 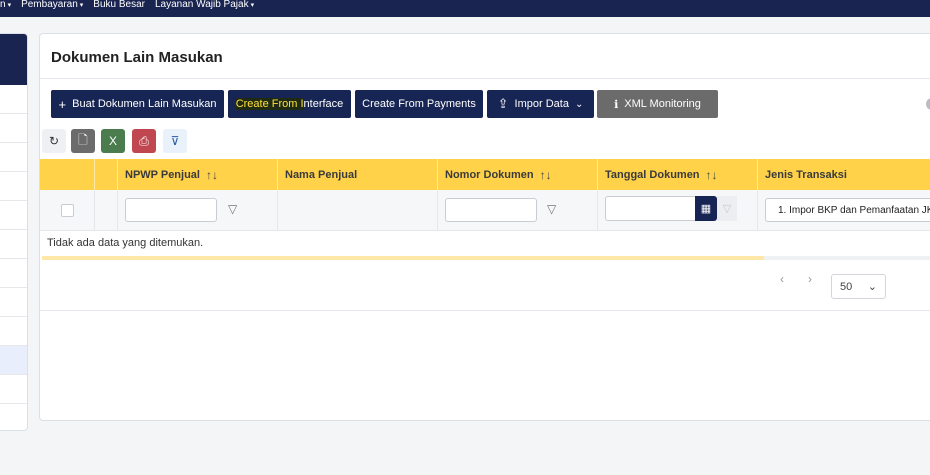 What do you see at coordinates (662, 104) in the screenshot?
I see `button-label: XML Monitoring` at bounding box center [662, 104].